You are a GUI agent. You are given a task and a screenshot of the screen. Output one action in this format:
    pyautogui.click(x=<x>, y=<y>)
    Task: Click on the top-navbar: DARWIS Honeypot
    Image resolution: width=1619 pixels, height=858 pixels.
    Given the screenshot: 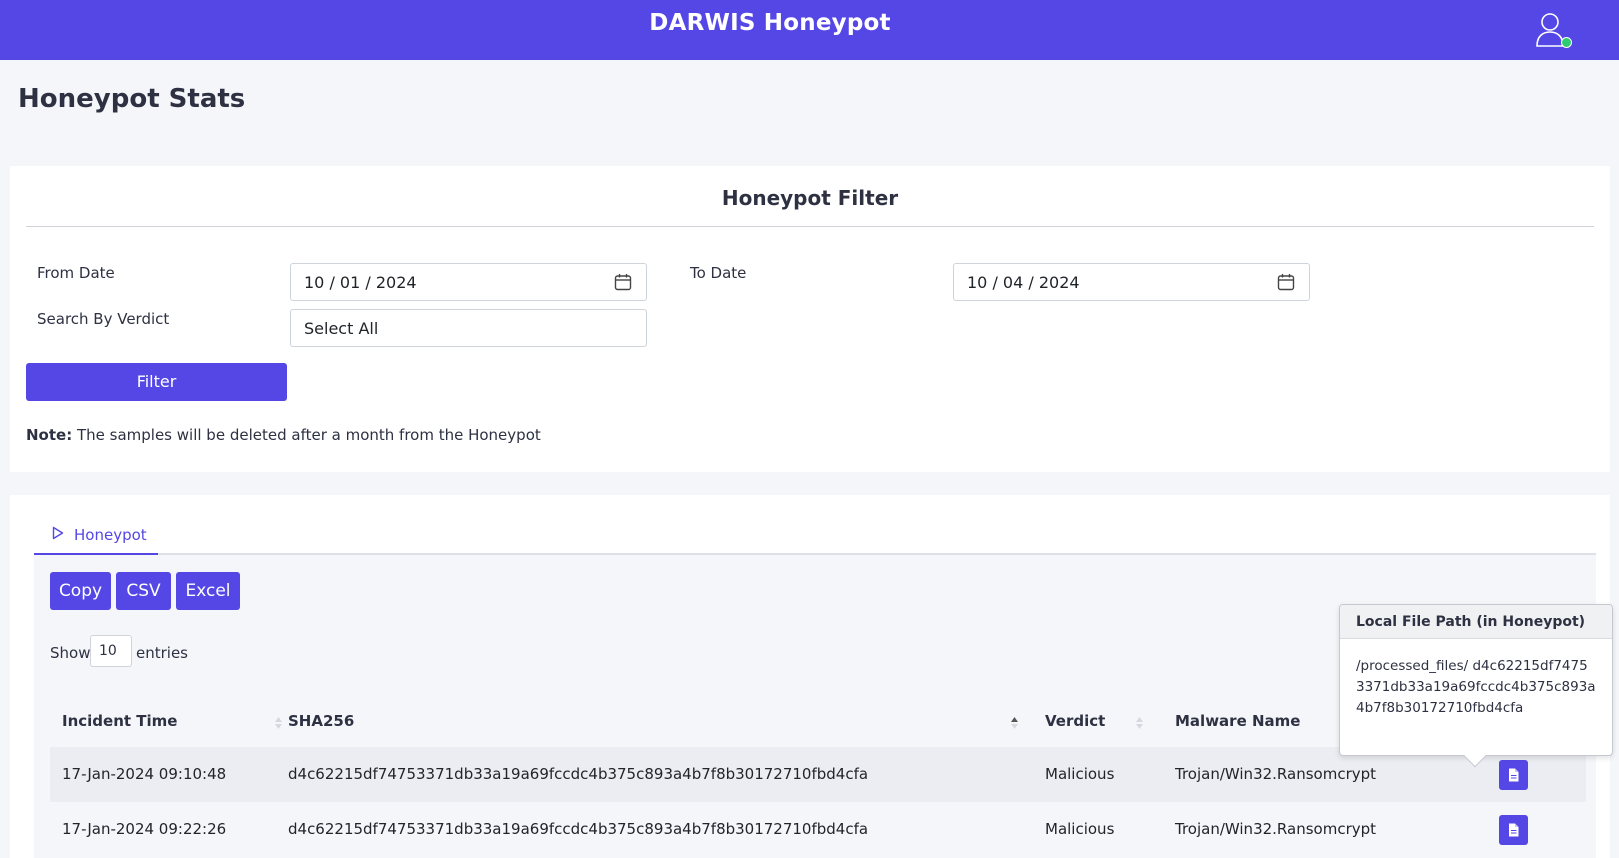 What is the action you would take?
    pyautogui.click(x=809, y=30)
    